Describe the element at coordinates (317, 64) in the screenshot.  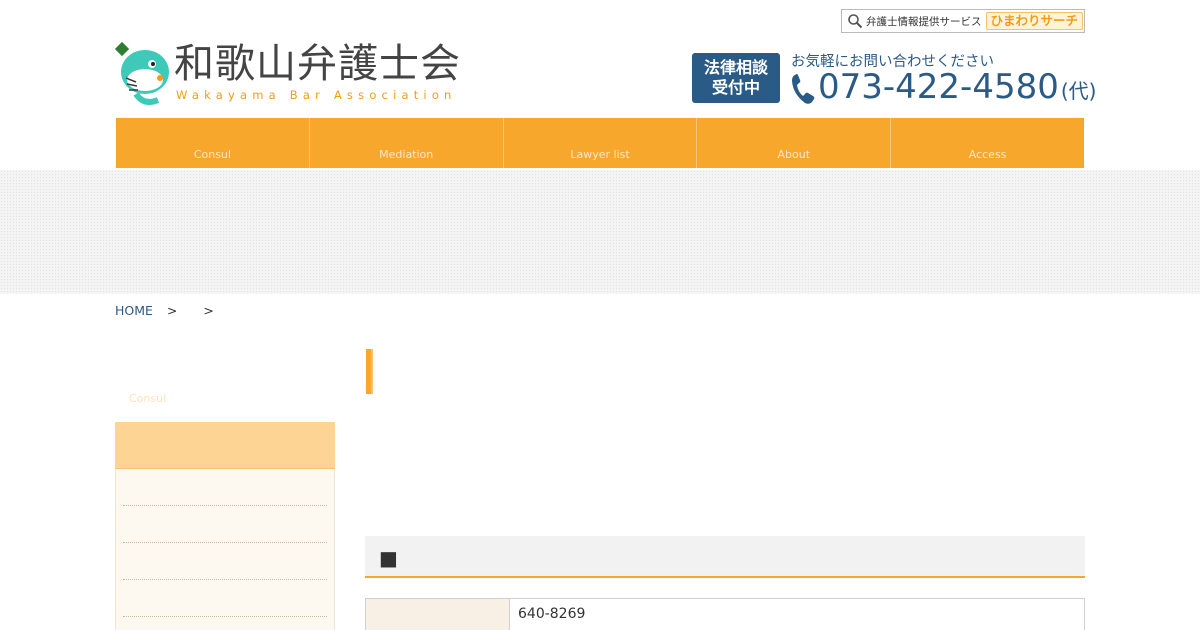
I see `logo-title-jp: 和歌山弁護士会` at that location.